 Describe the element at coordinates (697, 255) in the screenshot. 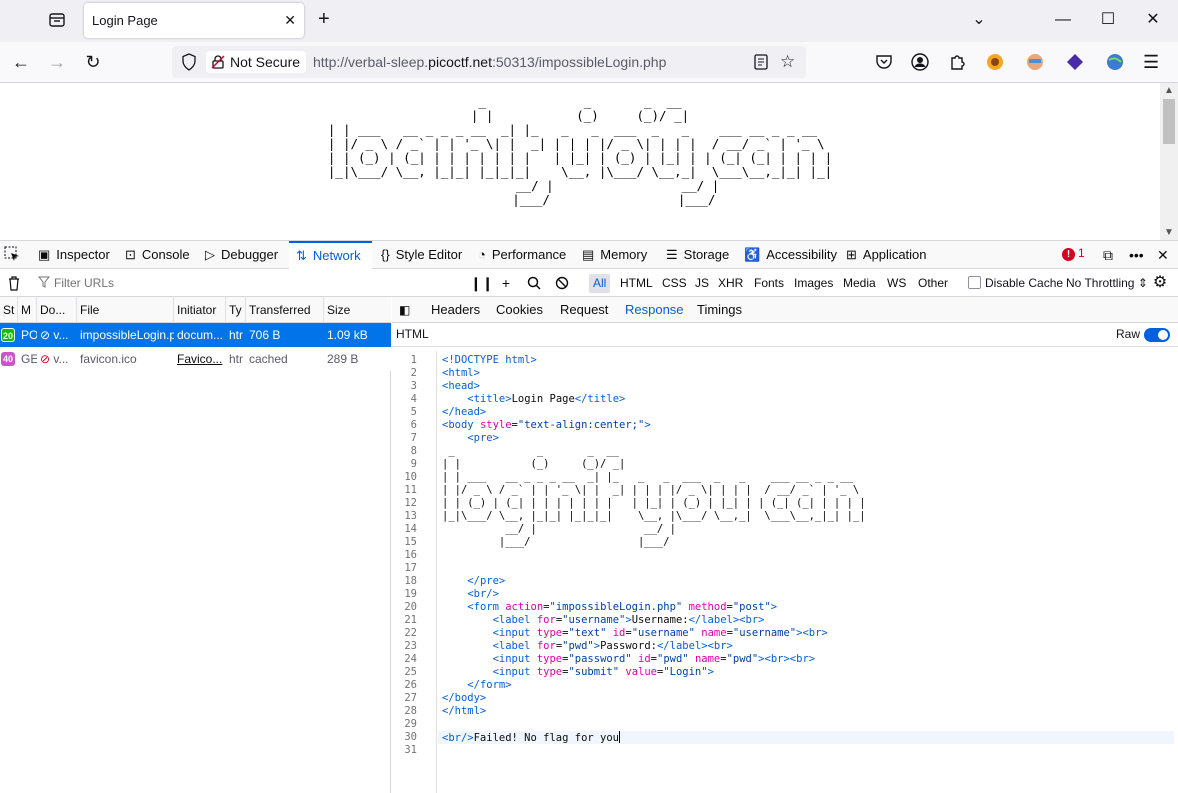

I see `tab-storage: ☰ Storage` at that location.